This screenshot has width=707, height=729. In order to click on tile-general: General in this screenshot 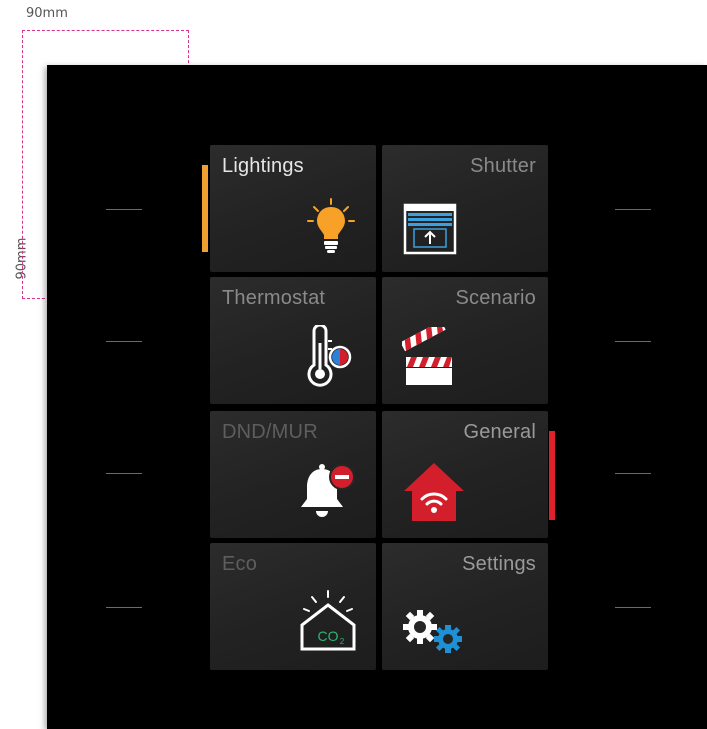, I will do `click(465, 474)`.